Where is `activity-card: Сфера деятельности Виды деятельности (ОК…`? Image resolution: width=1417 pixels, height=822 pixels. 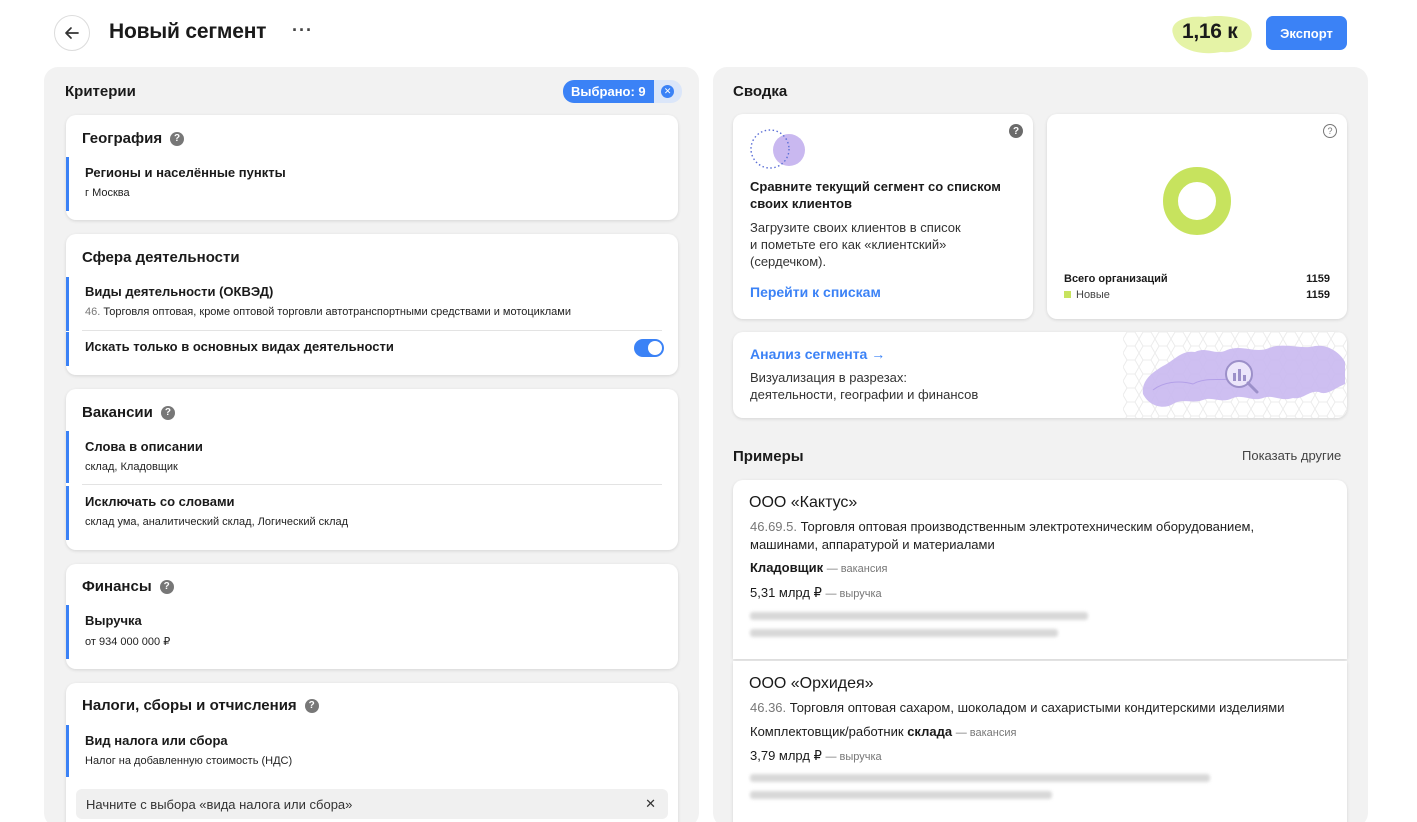 activity-card: Сфера деятельности Виды деятельности (ОК… is located at coordinates (372, 304).